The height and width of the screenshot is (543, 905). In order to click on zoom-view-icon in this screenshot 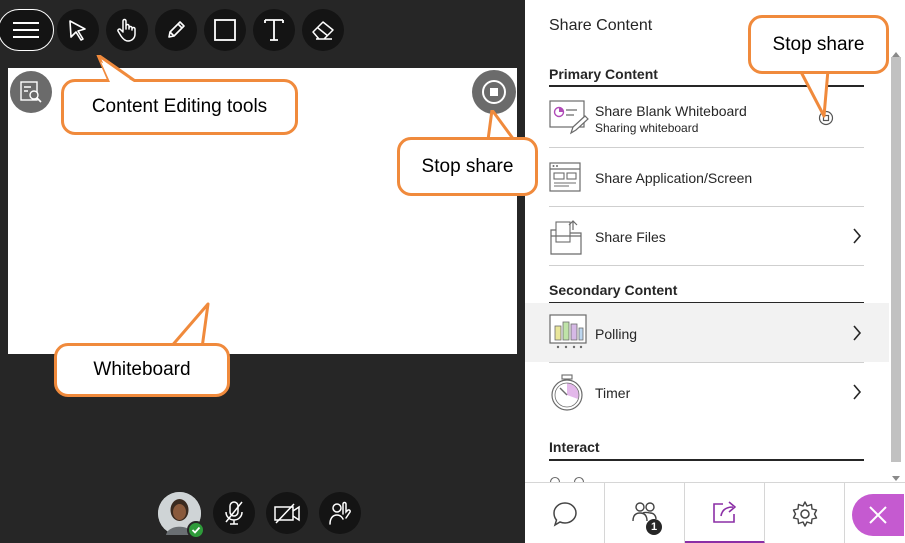, I will do `click(31, 92)`.